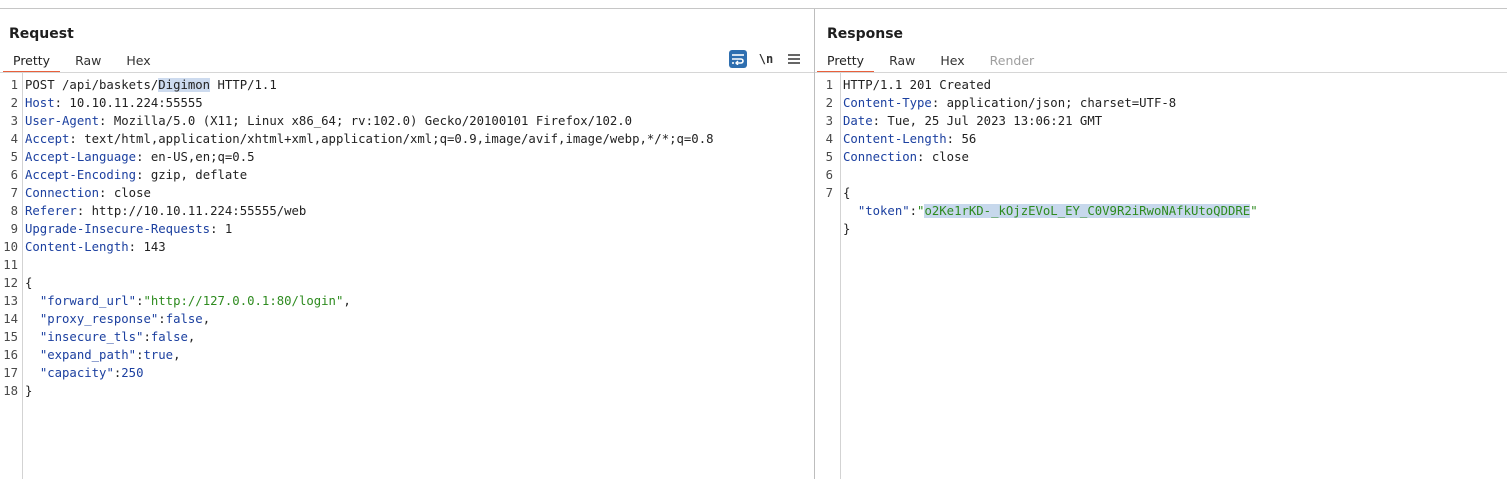  Describe the element at coordinates (407, 175) in the screenshot. I see `code-line: 6 Accept-Encoding: gzip, deflate` at that location.